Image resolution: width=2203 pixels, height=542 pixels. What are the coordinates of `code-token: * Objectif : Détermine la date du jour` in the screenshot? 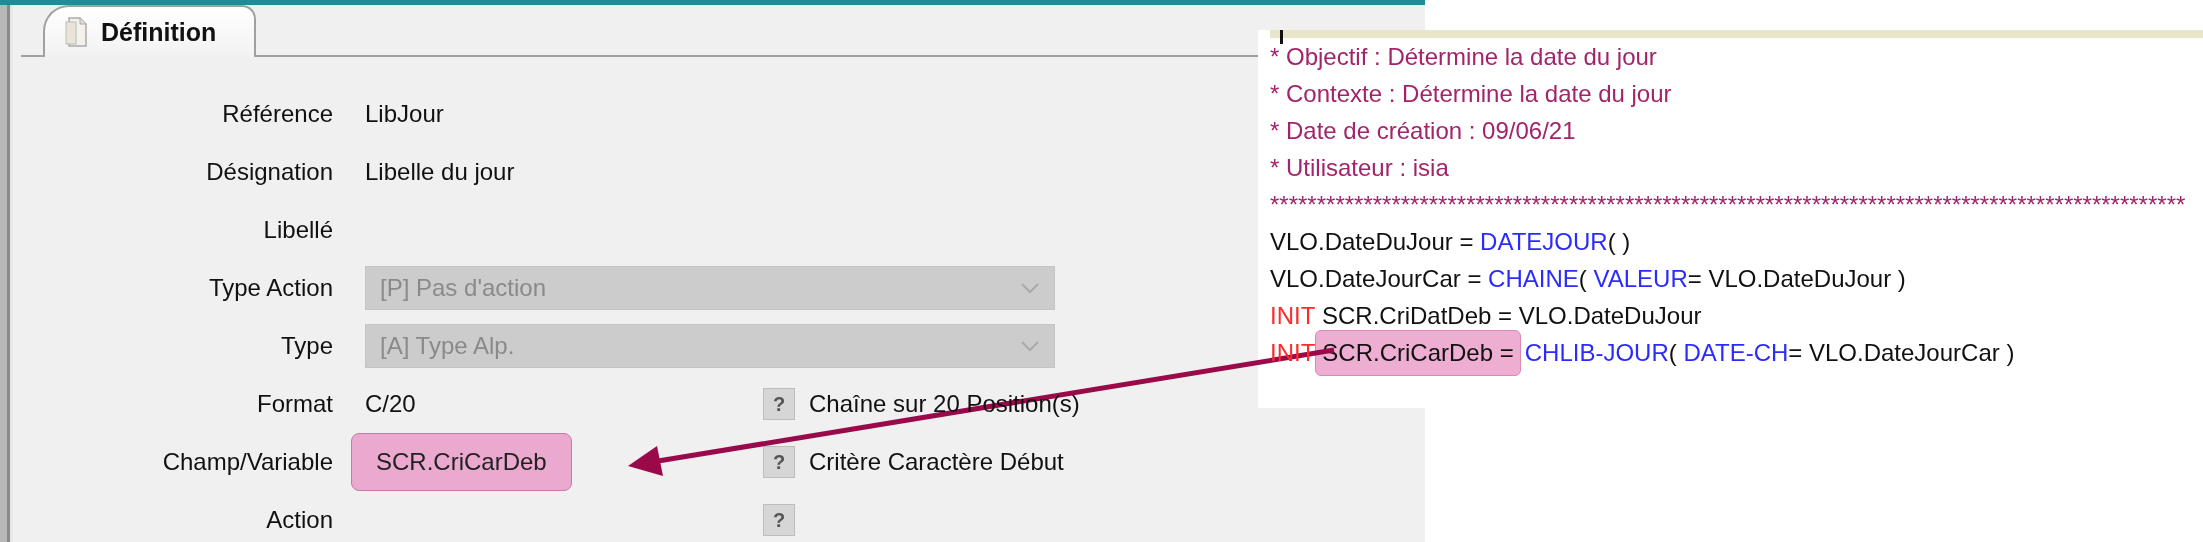 It's located at (1463, 56).